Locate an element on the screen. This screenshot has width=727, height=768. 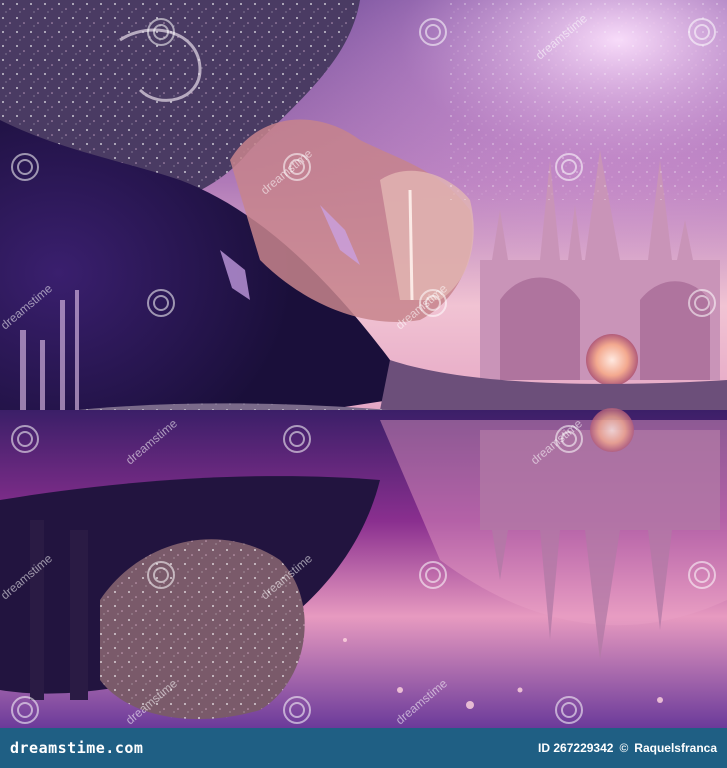
brand-logo-text: dreamstime.com is located at coordinates (76, 748).